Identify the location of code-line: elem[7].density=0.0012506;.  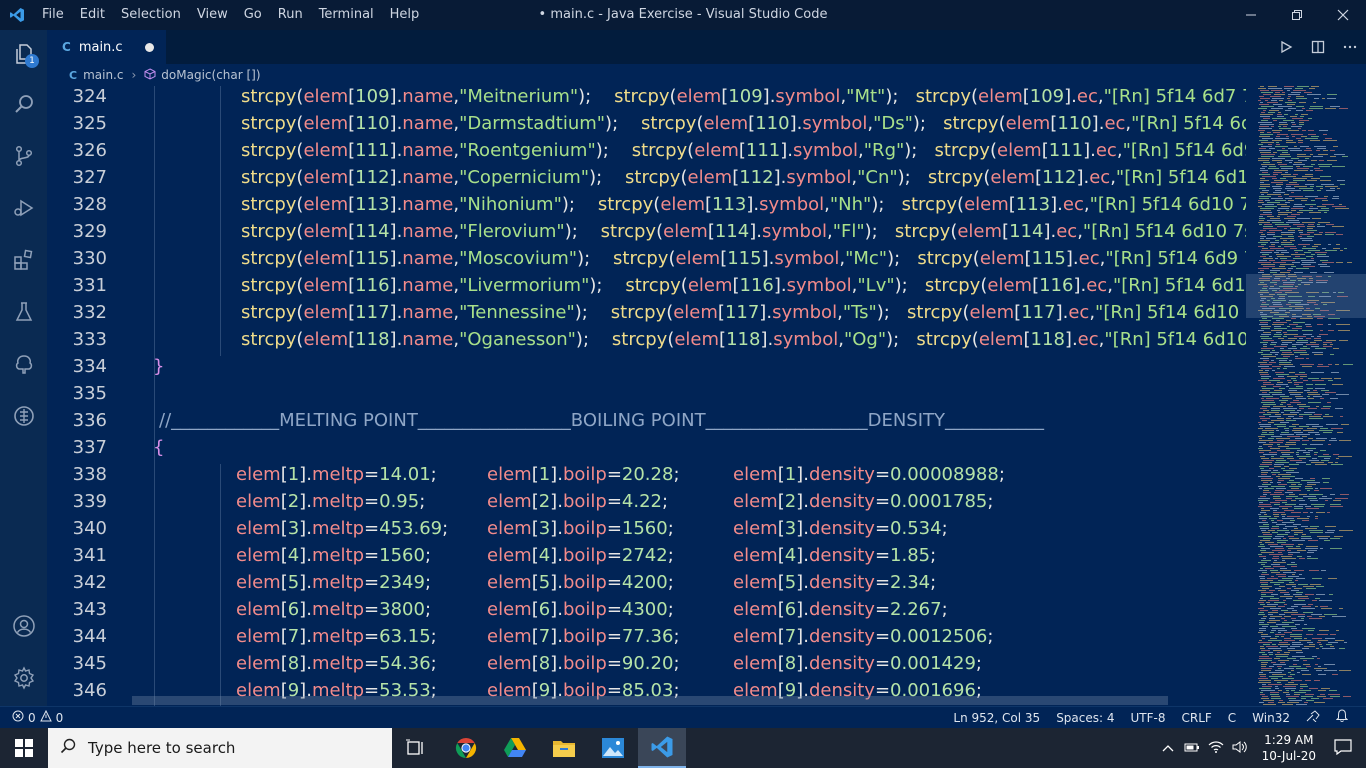
(863, 636).